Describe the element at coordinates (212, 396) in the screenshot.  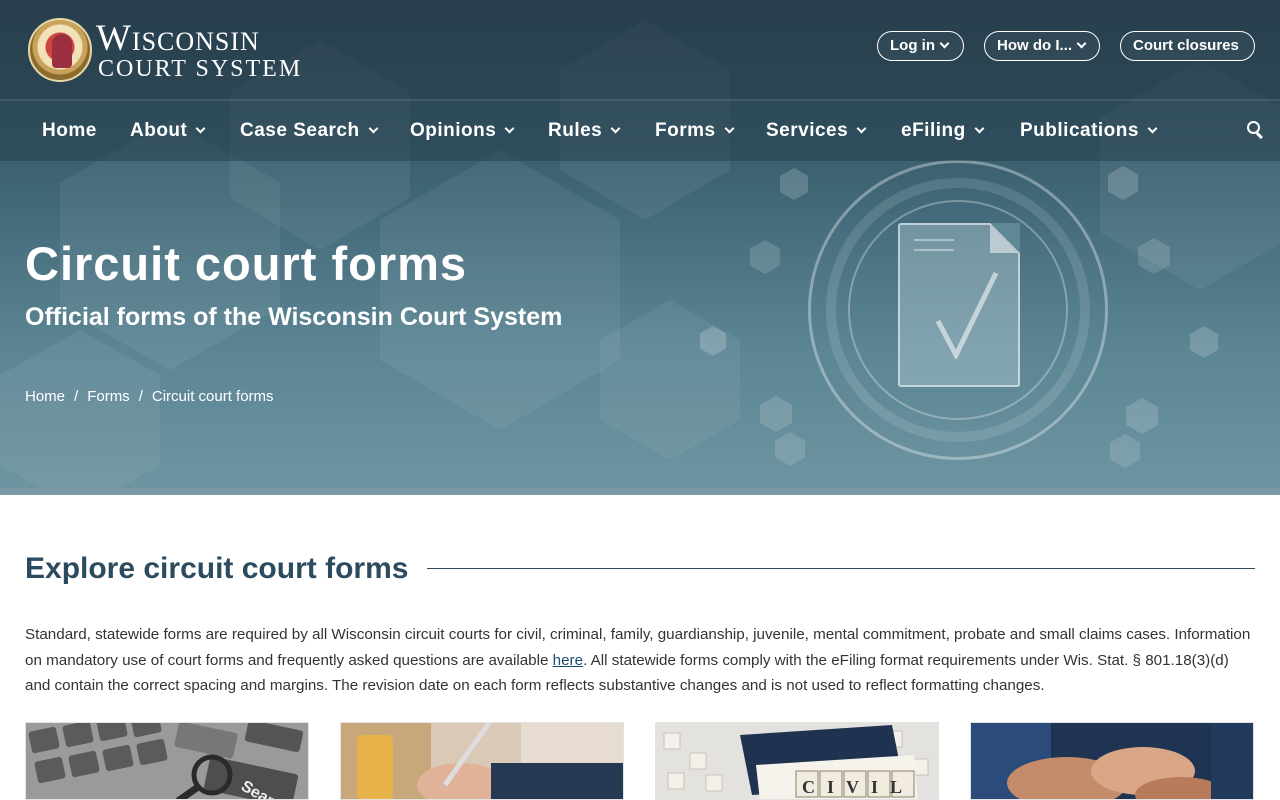
I see `breadcrumb-current: Circuit court forms` at that location.